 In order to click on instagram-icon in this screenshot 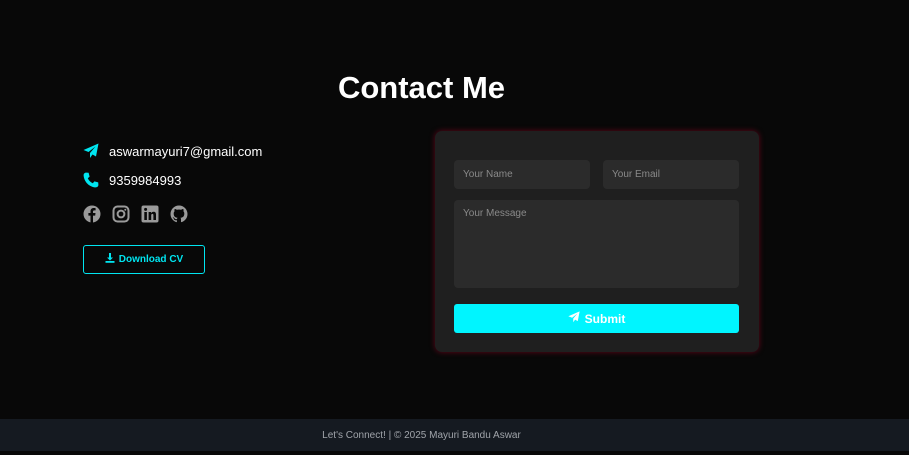, I will do `click(121, 214)`.